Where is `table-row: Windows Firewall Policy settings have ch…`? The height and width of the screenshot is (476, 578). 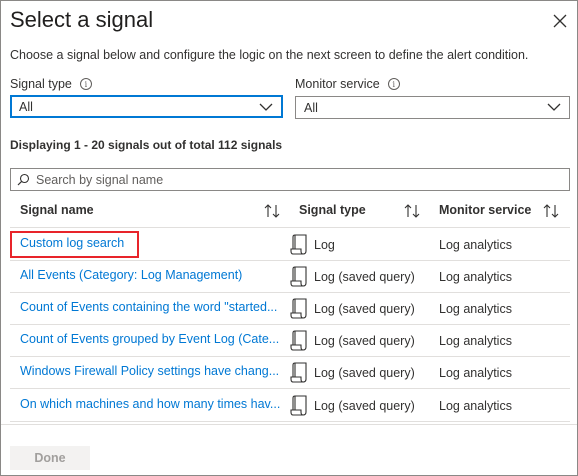
table-row: Windows Firewall Policy settings have ch… is located at coordinates (290, 372).